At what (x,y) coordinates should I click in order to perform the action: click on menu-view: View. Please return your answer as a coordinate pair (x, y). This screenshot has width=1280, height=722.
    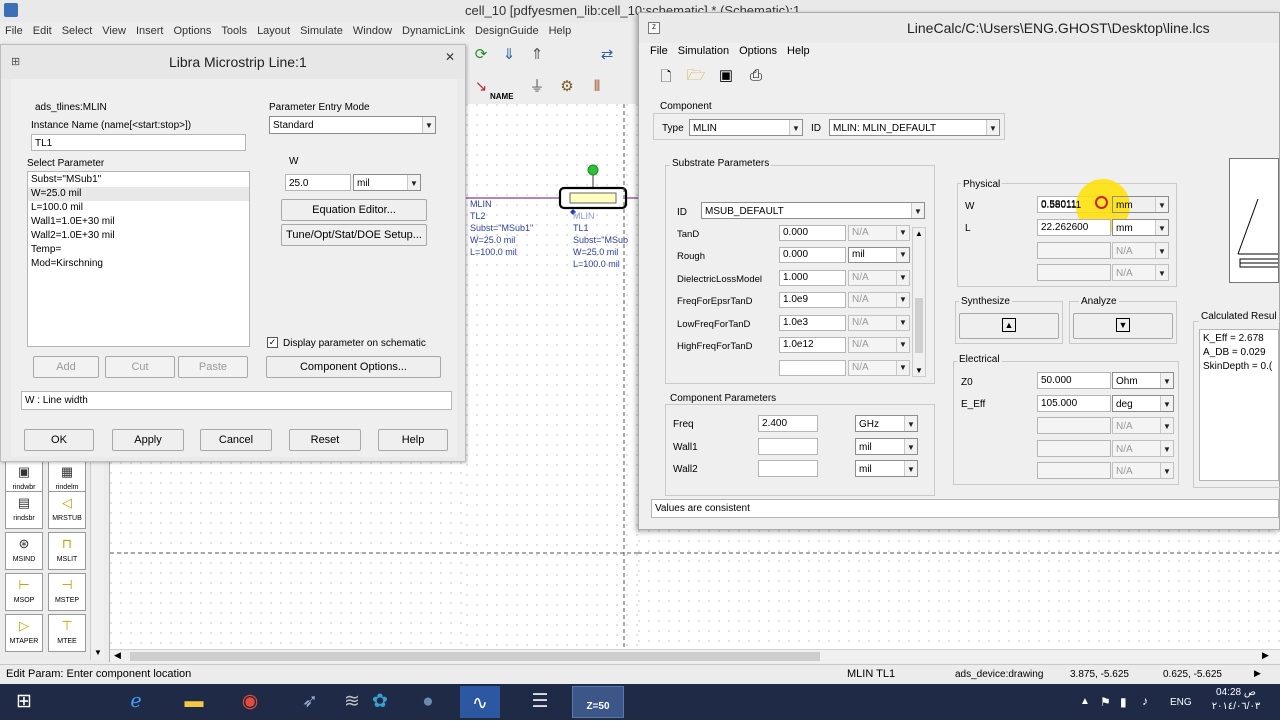
    Looking at the image, I should click on (114, 31).